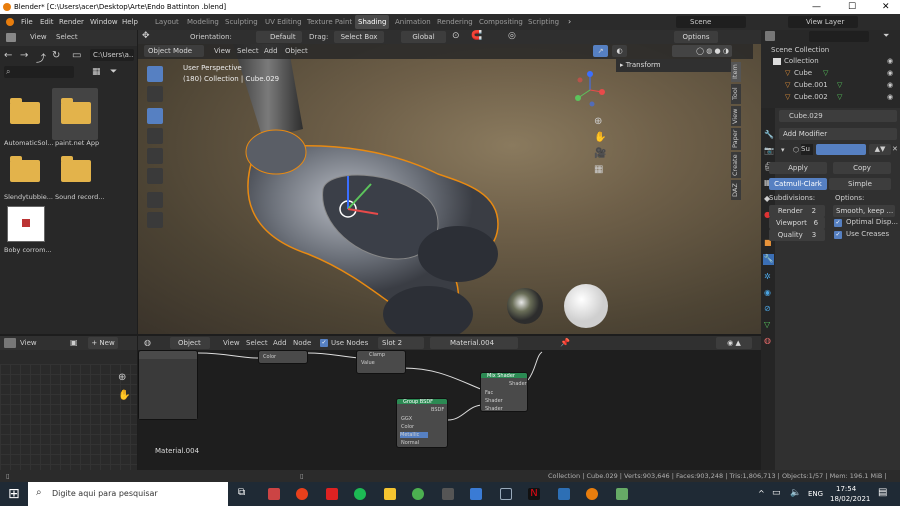 The image size is (900, 506). What do you see at coordinates (736, 94) in the screenshot?
I see `tab-tool: Tool` at bounding box center [736, 94].